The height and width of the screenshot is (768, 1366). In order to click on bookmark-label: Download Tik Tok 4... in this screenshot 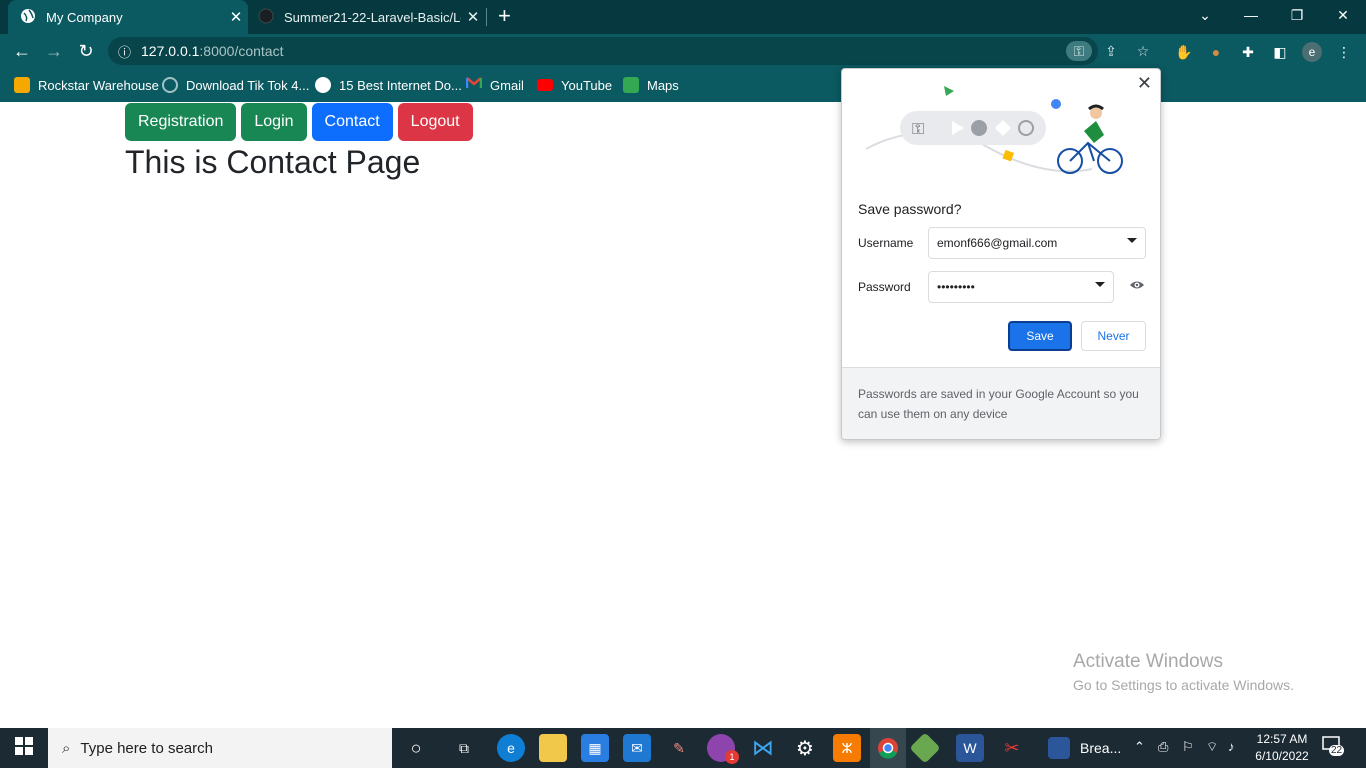, I will do `click(248, 85)`.